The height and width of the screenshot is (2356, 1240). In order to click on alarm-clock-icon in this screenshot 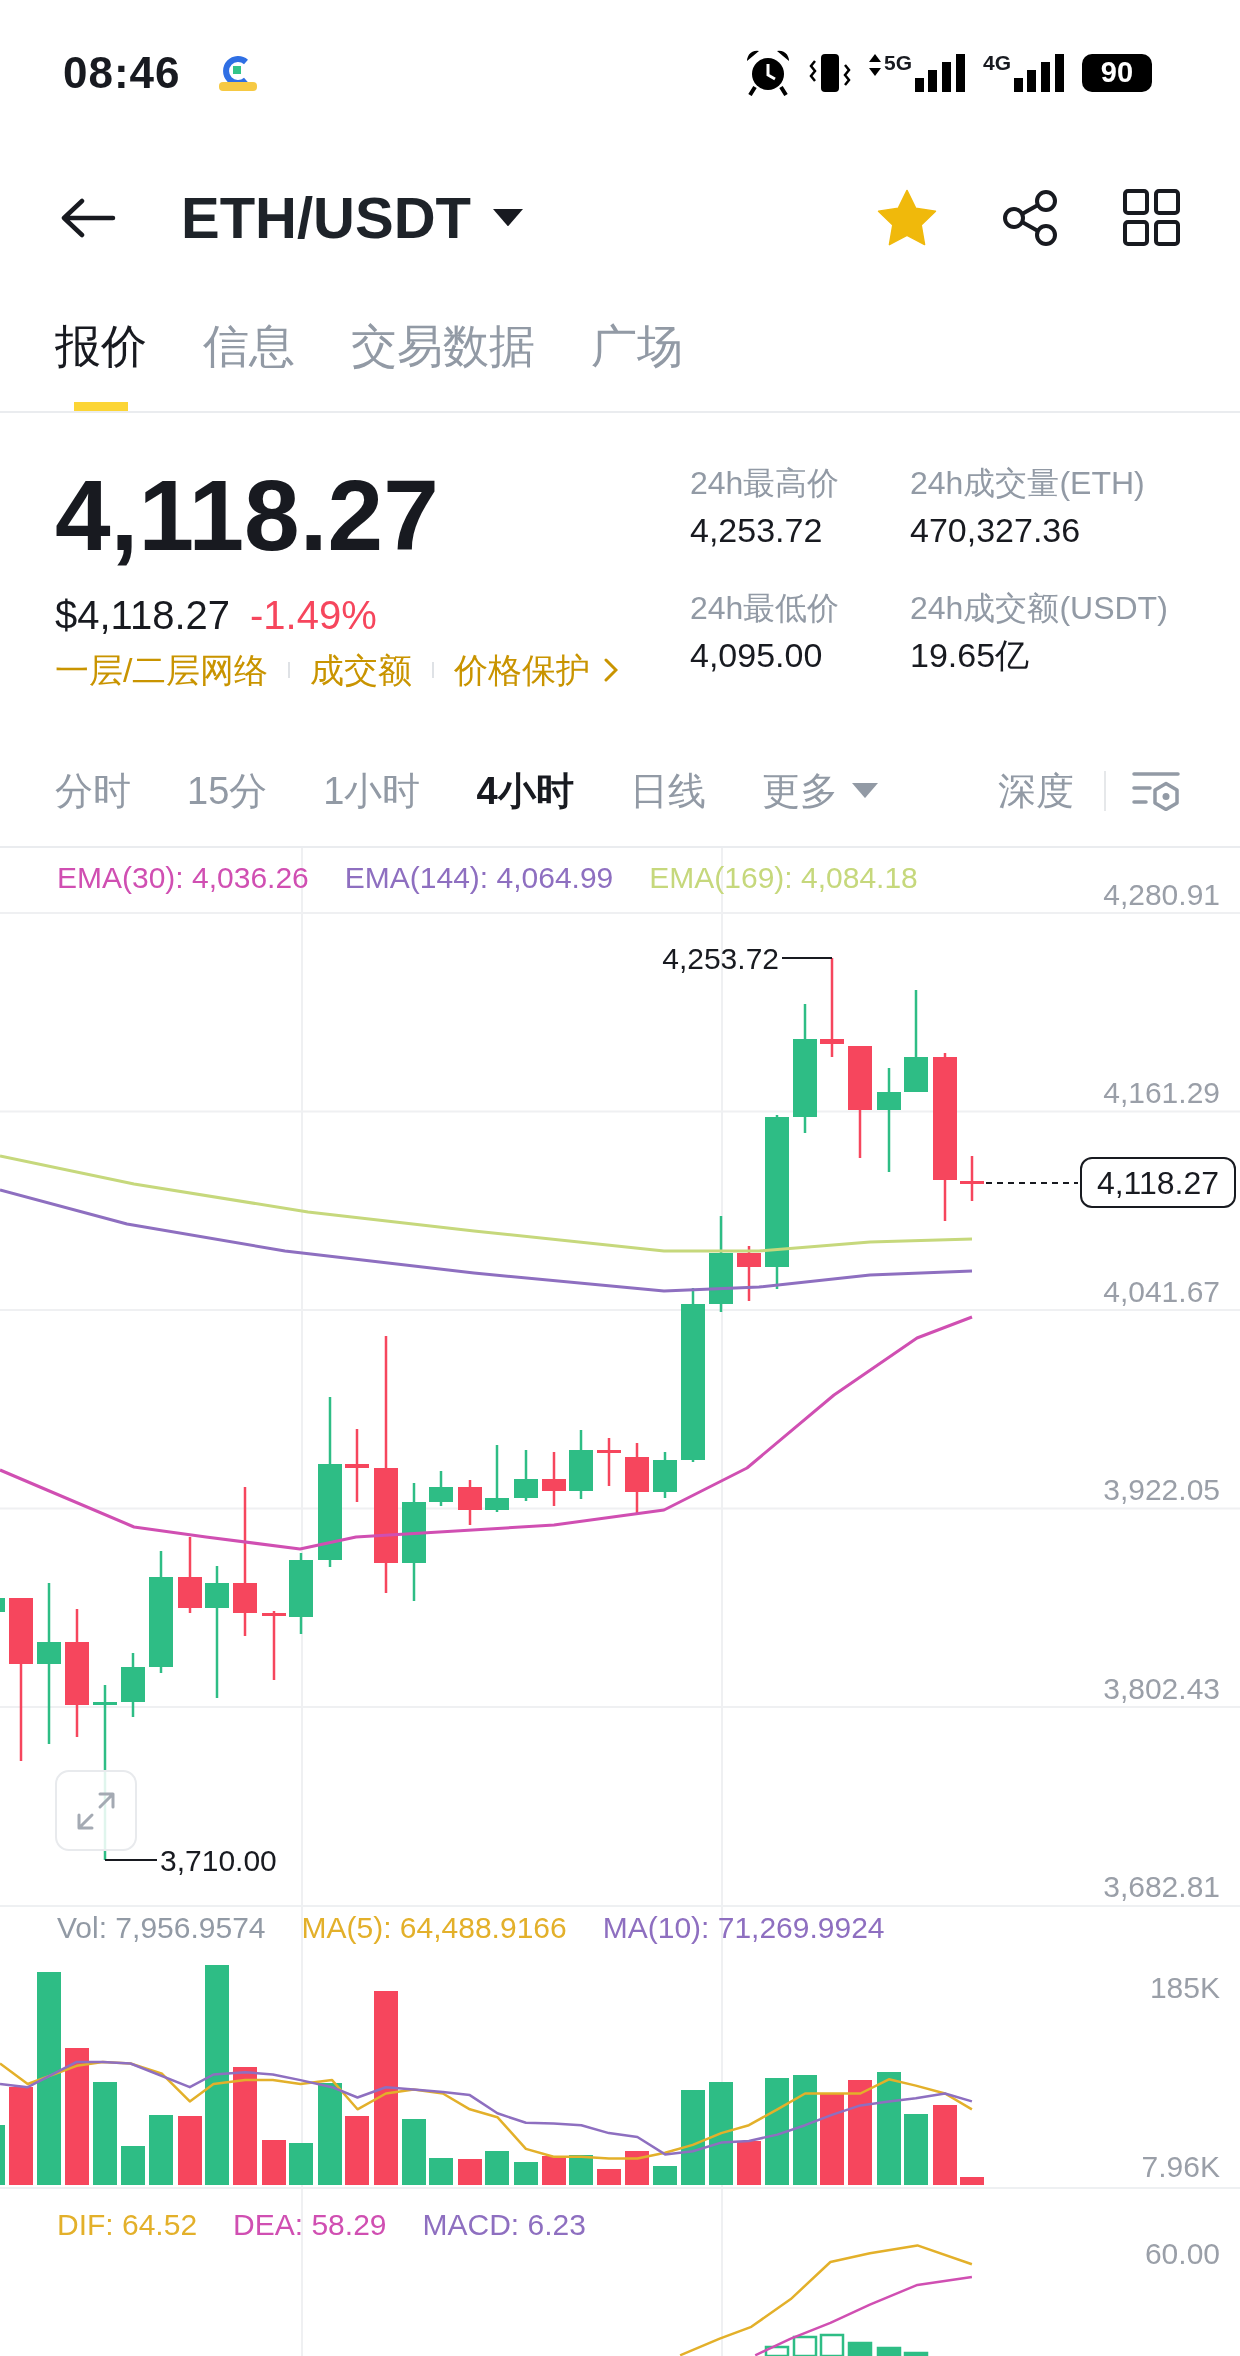, I will do `click(767, 72)`.